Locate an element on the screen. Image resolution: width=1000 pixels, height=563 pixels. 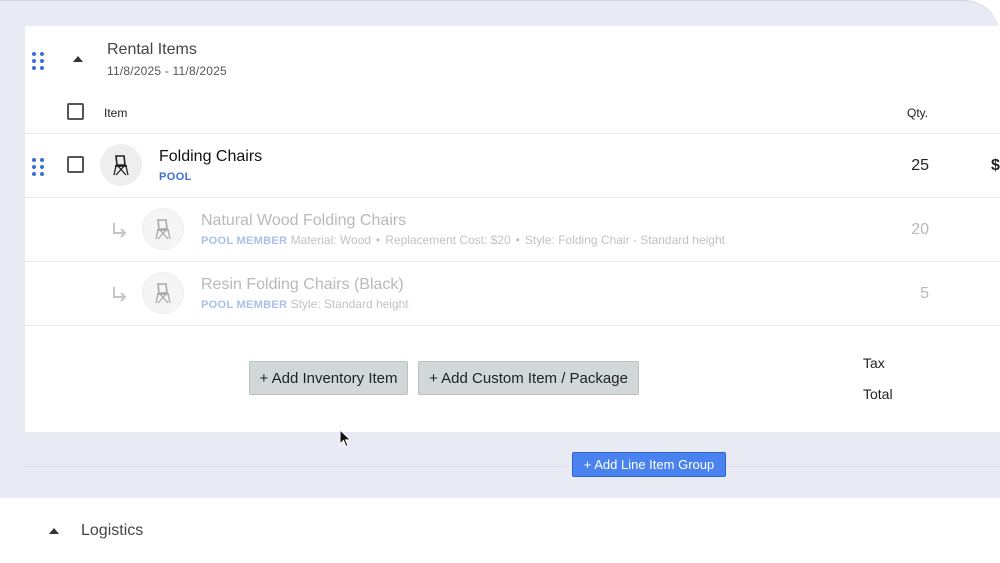
member-name: Natural Wood Folding Chairs is located at coordinates (303, 221).